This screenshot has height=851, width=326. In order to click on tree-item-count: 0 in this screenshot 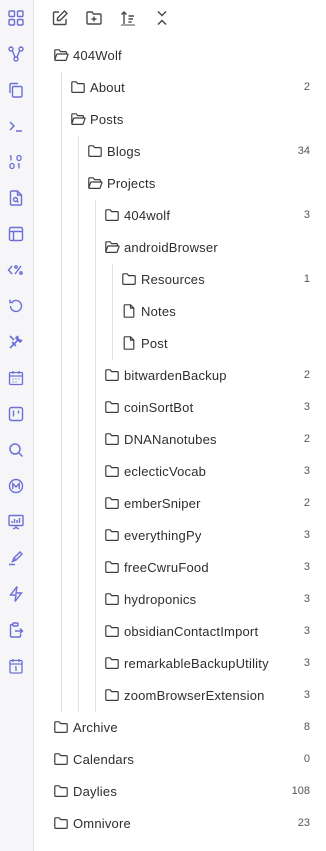, I will do `click(306, 759)`.